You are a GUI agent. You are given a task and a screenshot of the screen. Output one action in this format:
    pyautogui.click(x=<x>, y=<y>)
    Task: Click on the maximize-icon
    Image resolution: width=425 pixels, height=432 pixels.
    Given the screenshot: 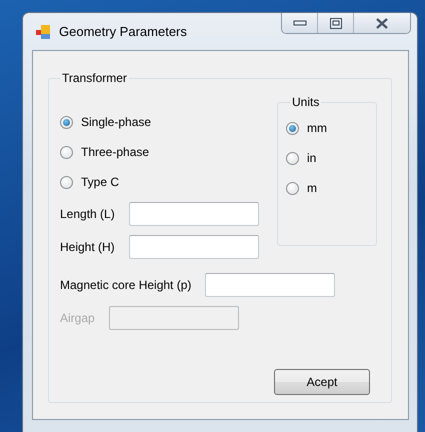 What is the action you would take?
    pyautogui.click(x=336, y=23)
    